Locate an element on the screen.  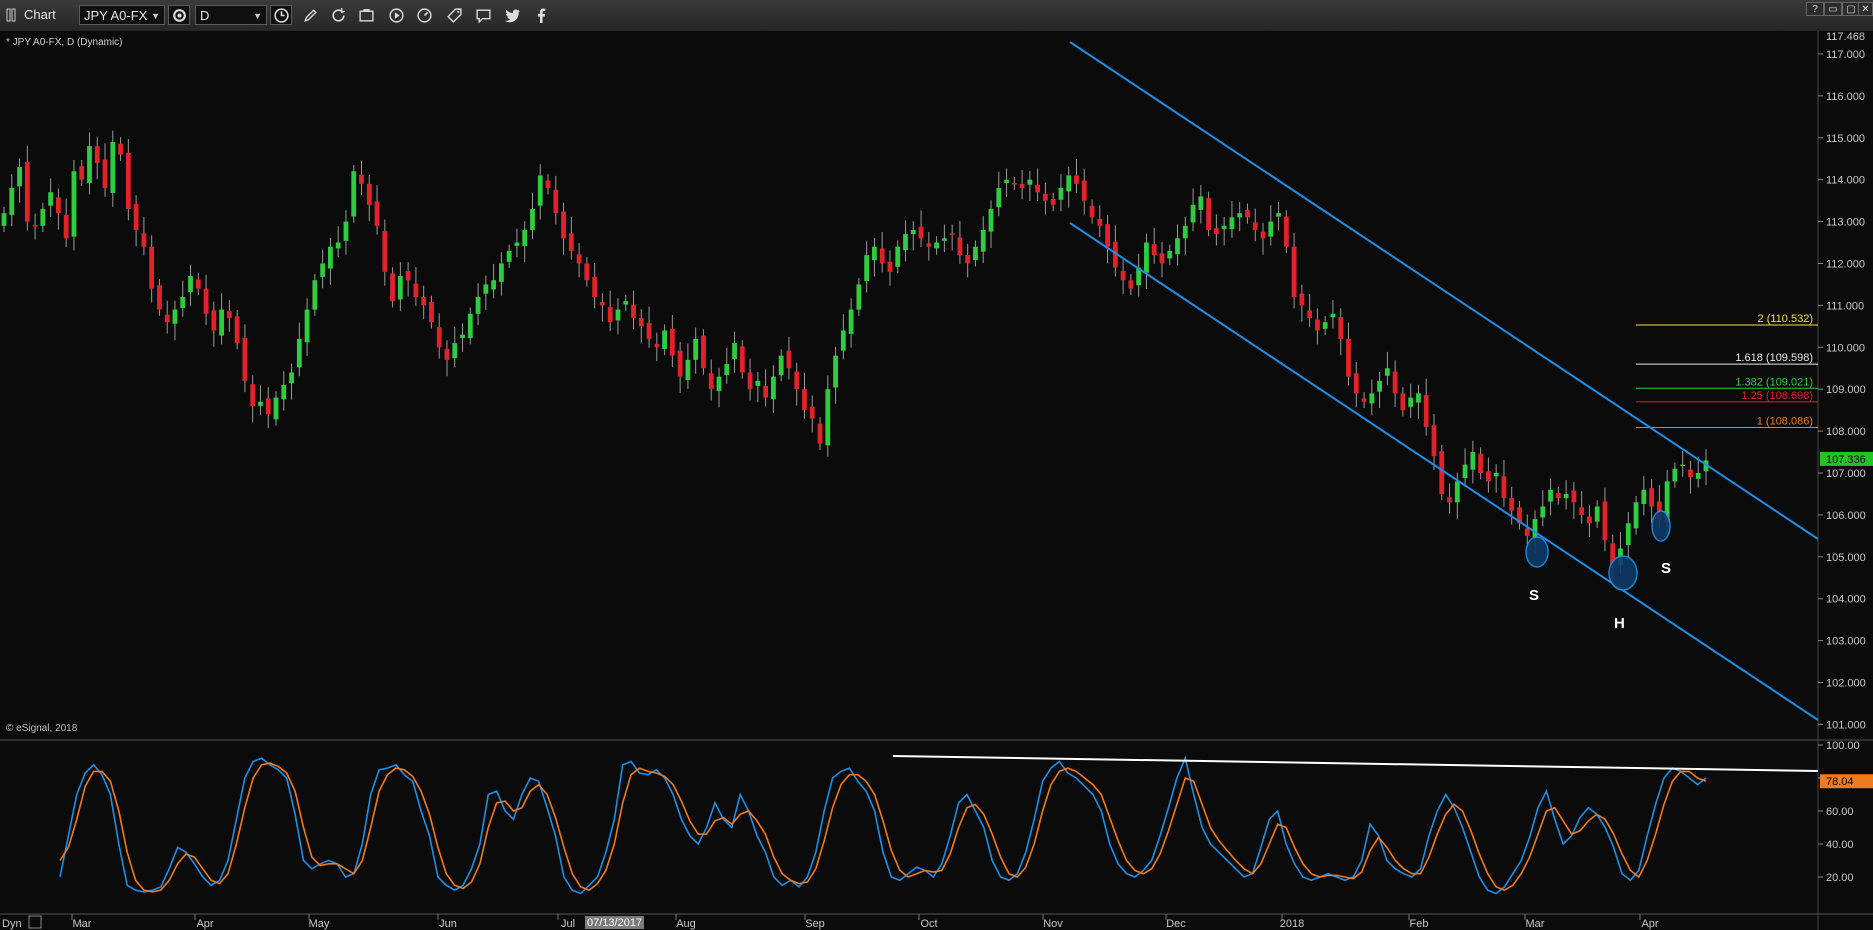
price-tick-label: 115.000 is located at coordinates (1845, 139).